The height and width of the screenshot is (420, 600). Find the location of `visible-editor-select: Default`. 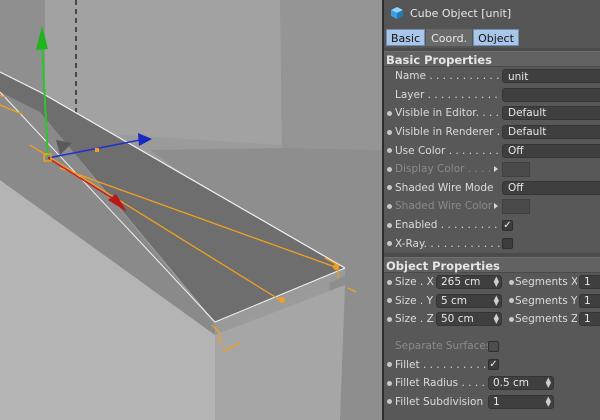

visible-editor-select: Default is located at coordinates (551, 113).